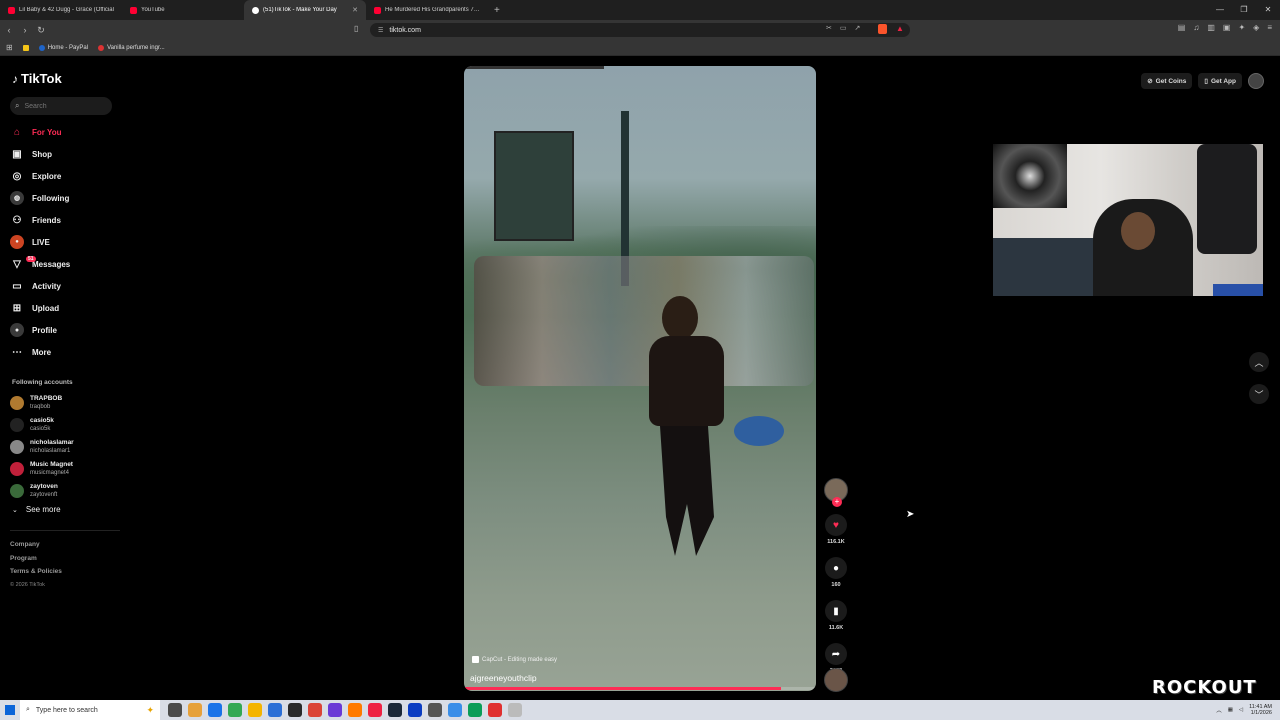 The image size is (1280, 720). I want to click on following-account: Music Magnet musicmagnet4, so click(65, 469).